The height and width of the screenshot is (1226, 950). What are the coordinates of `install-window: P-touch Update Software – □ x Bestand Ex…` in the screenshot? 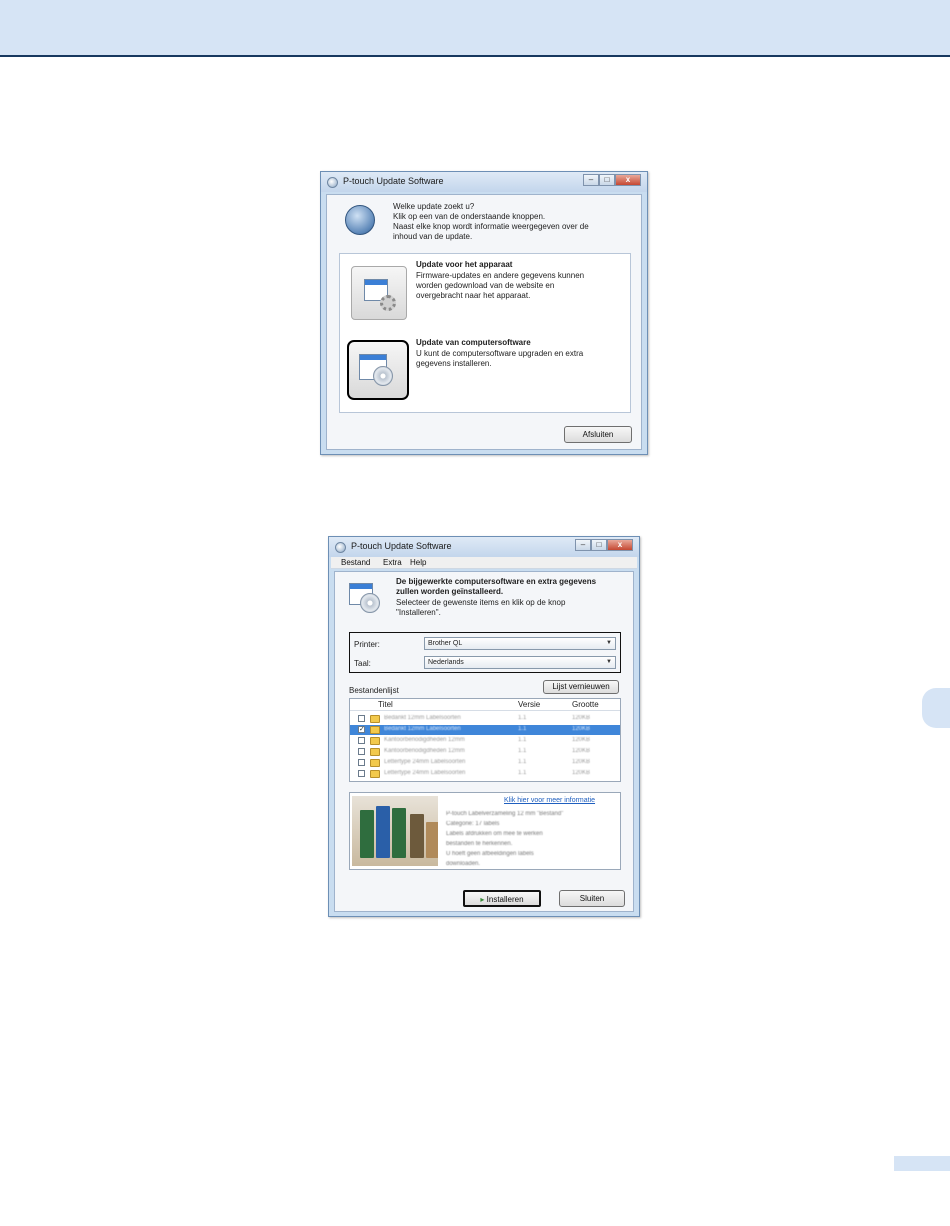 It's located at (484, 726).